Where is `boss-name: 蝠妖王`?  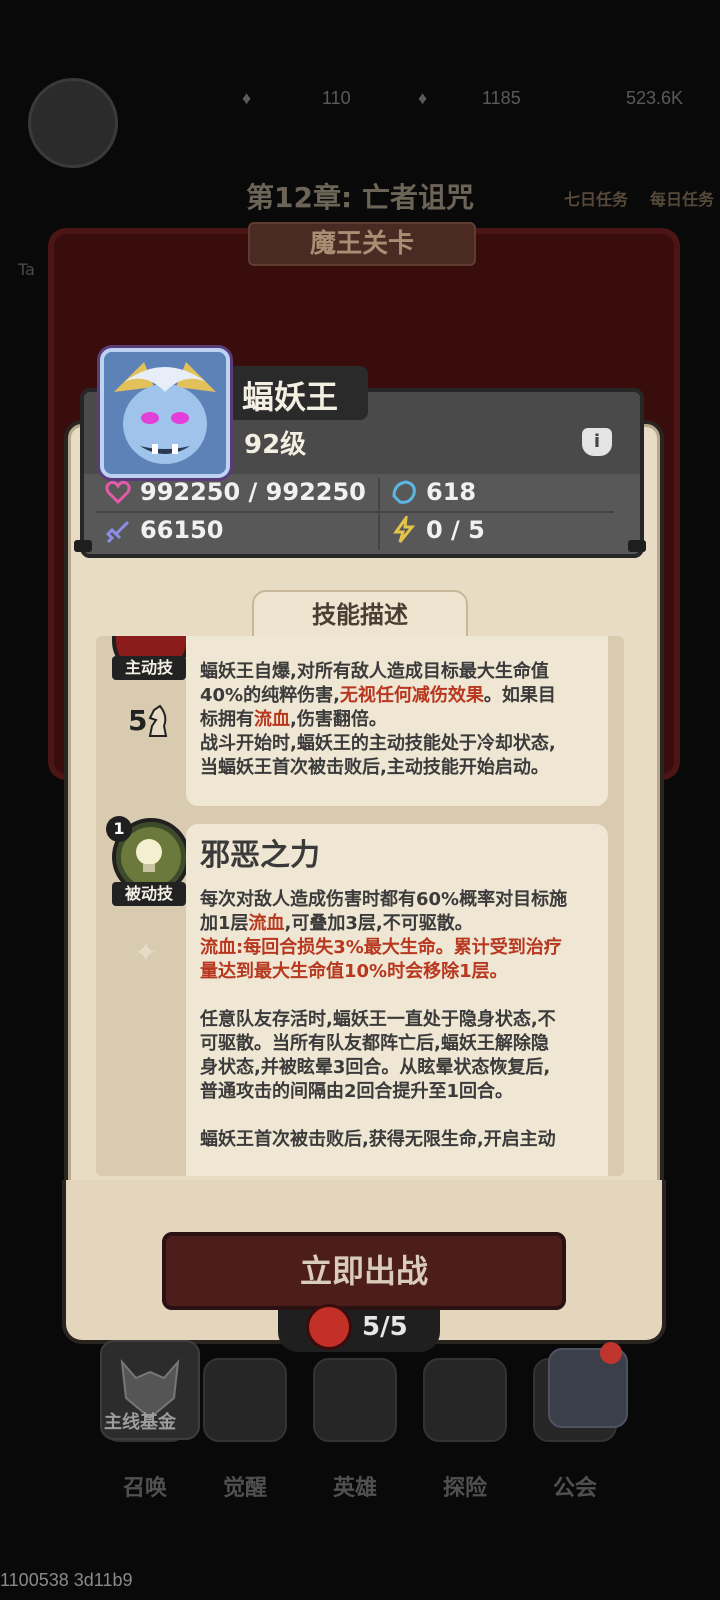 boss-name: 蝠妖王 is located at coordinates (290, 397).